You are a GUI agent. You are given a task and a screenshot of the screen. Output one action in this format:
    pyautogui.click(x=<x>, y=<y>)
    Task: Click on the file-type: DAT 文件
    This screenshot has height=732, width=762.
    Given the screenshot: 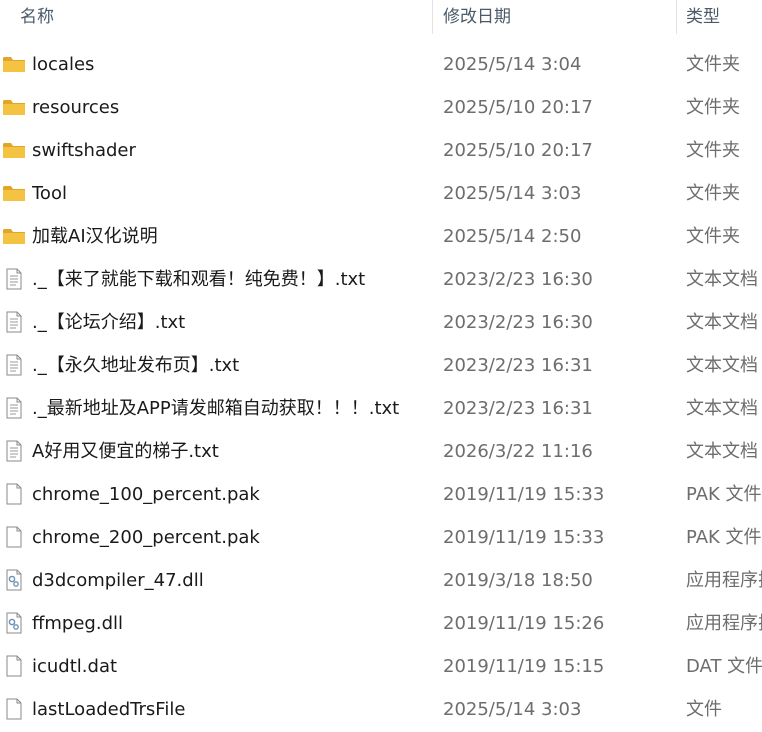 What is the action you would take?
    pyautogui.click(x=724, y=666)
    